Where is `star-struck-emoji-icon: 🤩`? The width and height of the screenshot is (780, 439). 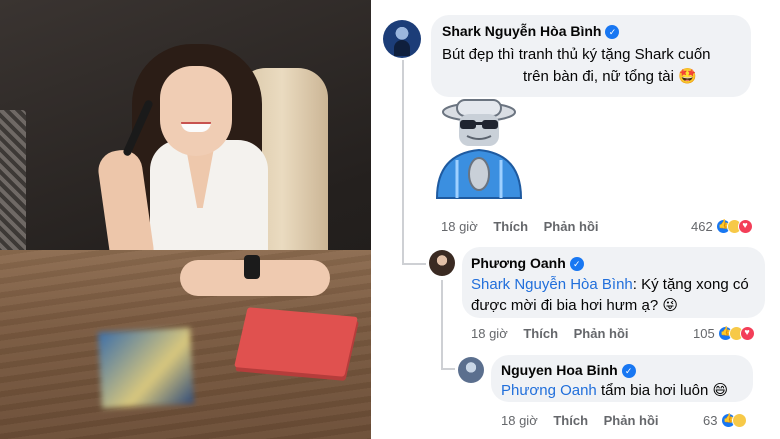
star-struck-emoji-icon: 🤩 is located at coordinates (687, 76).